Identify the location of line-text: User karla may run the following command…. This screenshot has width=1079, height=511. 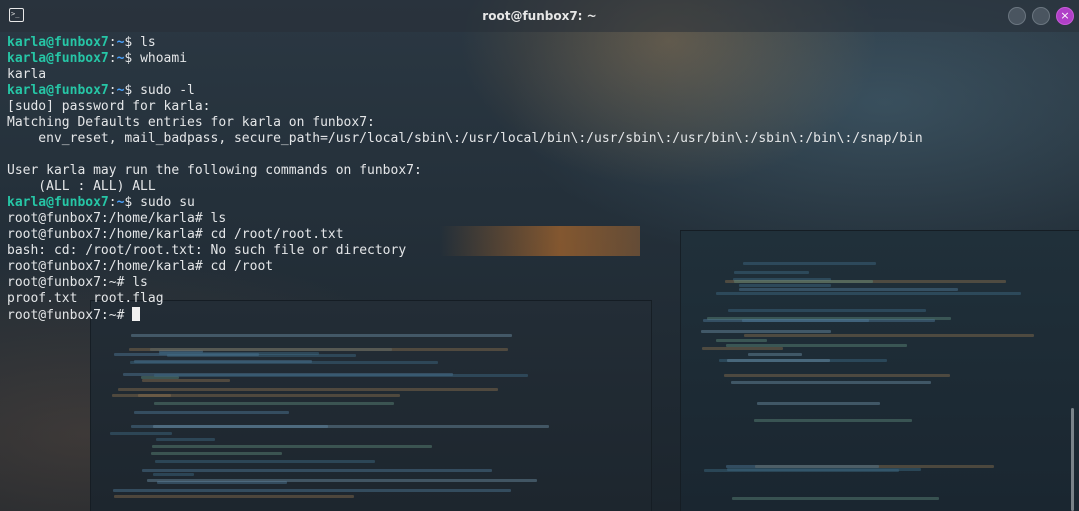
(214, 170).